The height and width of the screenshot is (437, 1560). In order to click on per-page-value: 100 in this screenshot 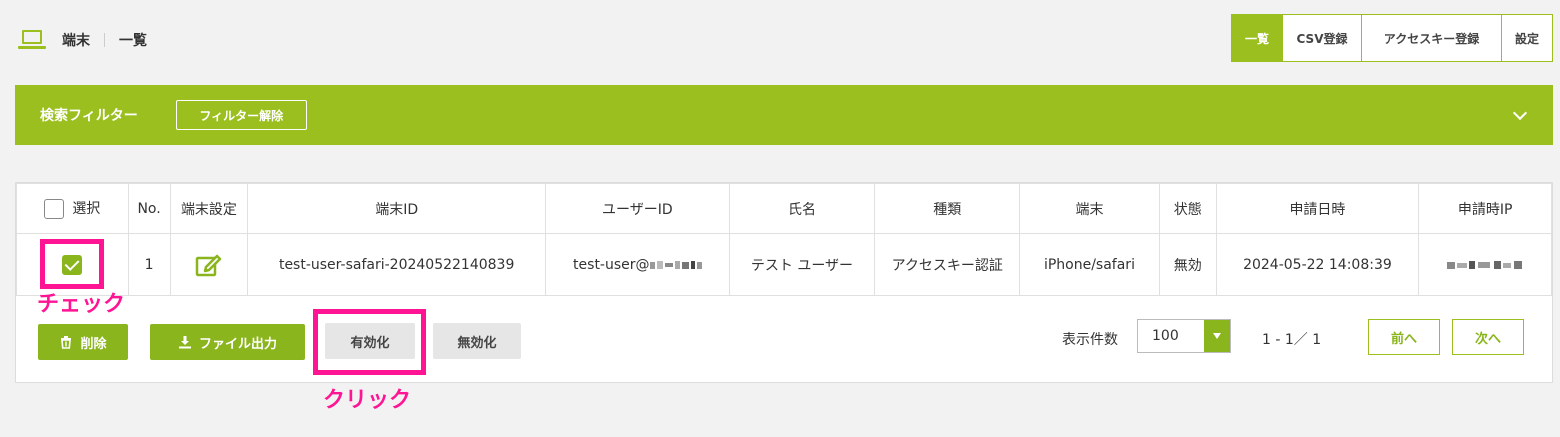, I will do `click(1165, 336)`.